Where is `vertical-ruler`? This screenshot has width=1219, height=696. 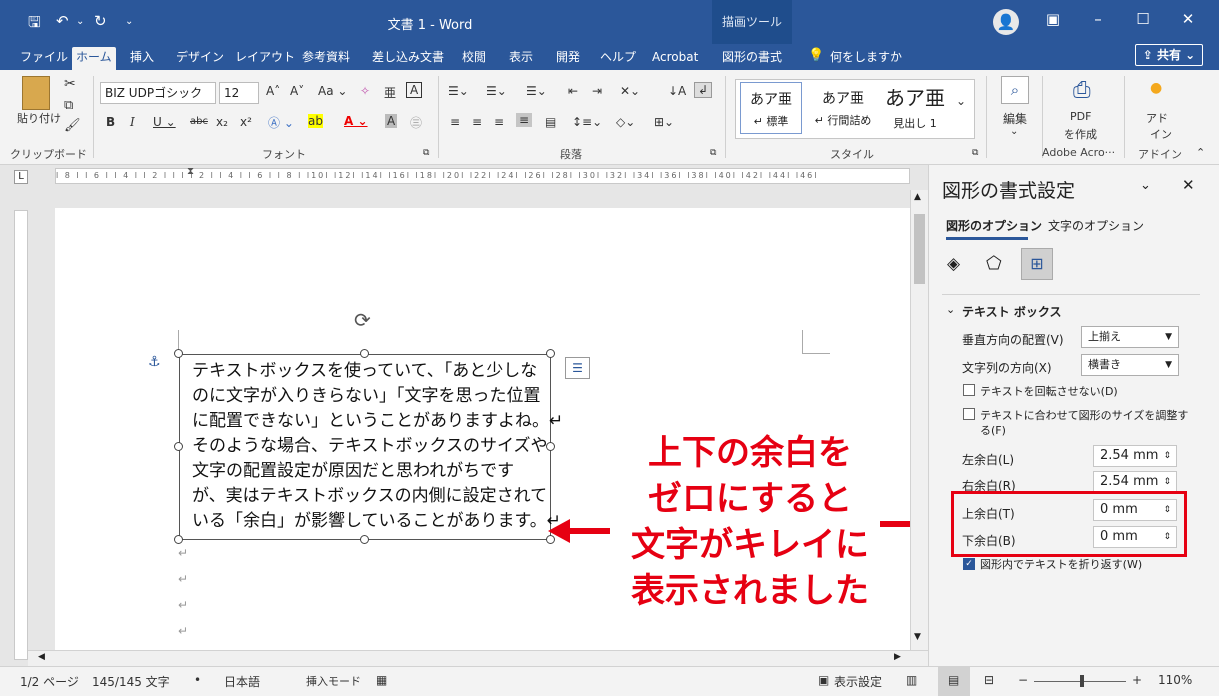
vertical-ruler is located at coordinates (21, 435).